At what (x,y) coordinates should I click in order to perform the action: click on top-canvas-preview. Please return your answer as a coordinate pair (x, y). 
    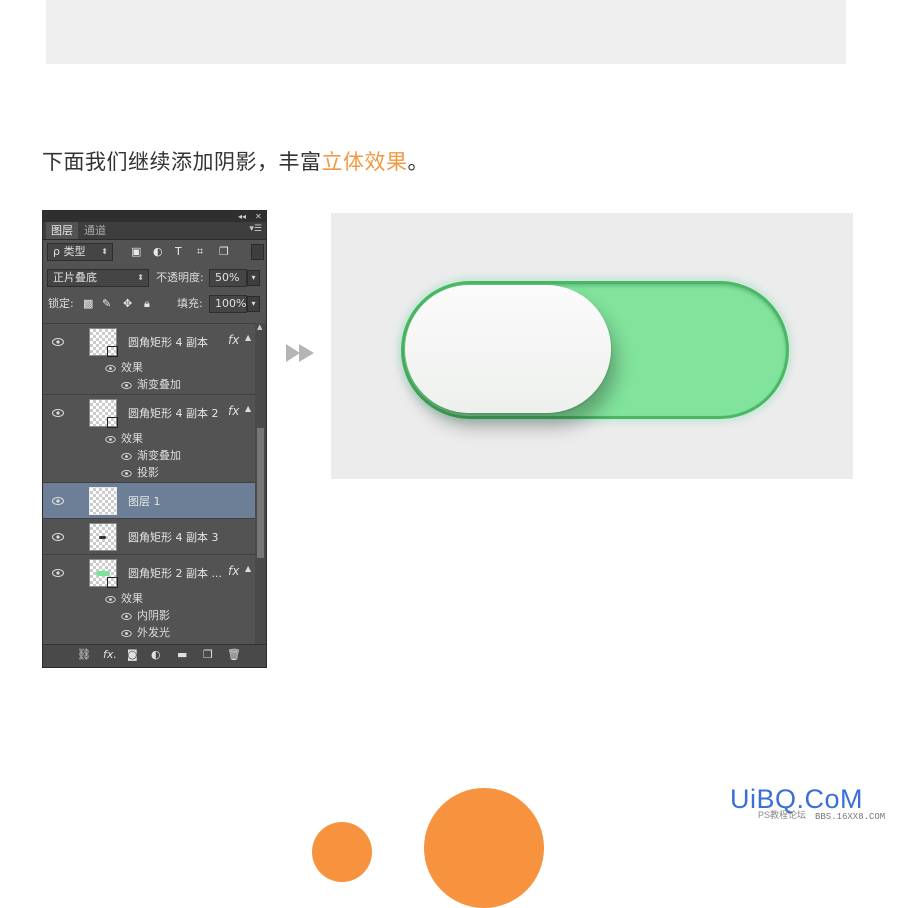
    Looking at the image, I should click on (446, 32).